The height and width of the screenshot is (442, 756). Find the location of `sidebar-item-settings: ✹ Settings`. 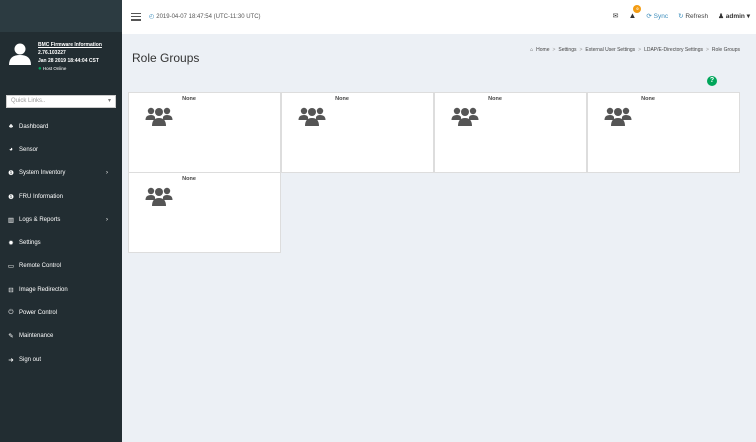

sidebar-item-settings: ✹ Settings is located at coordinates (61, 242).